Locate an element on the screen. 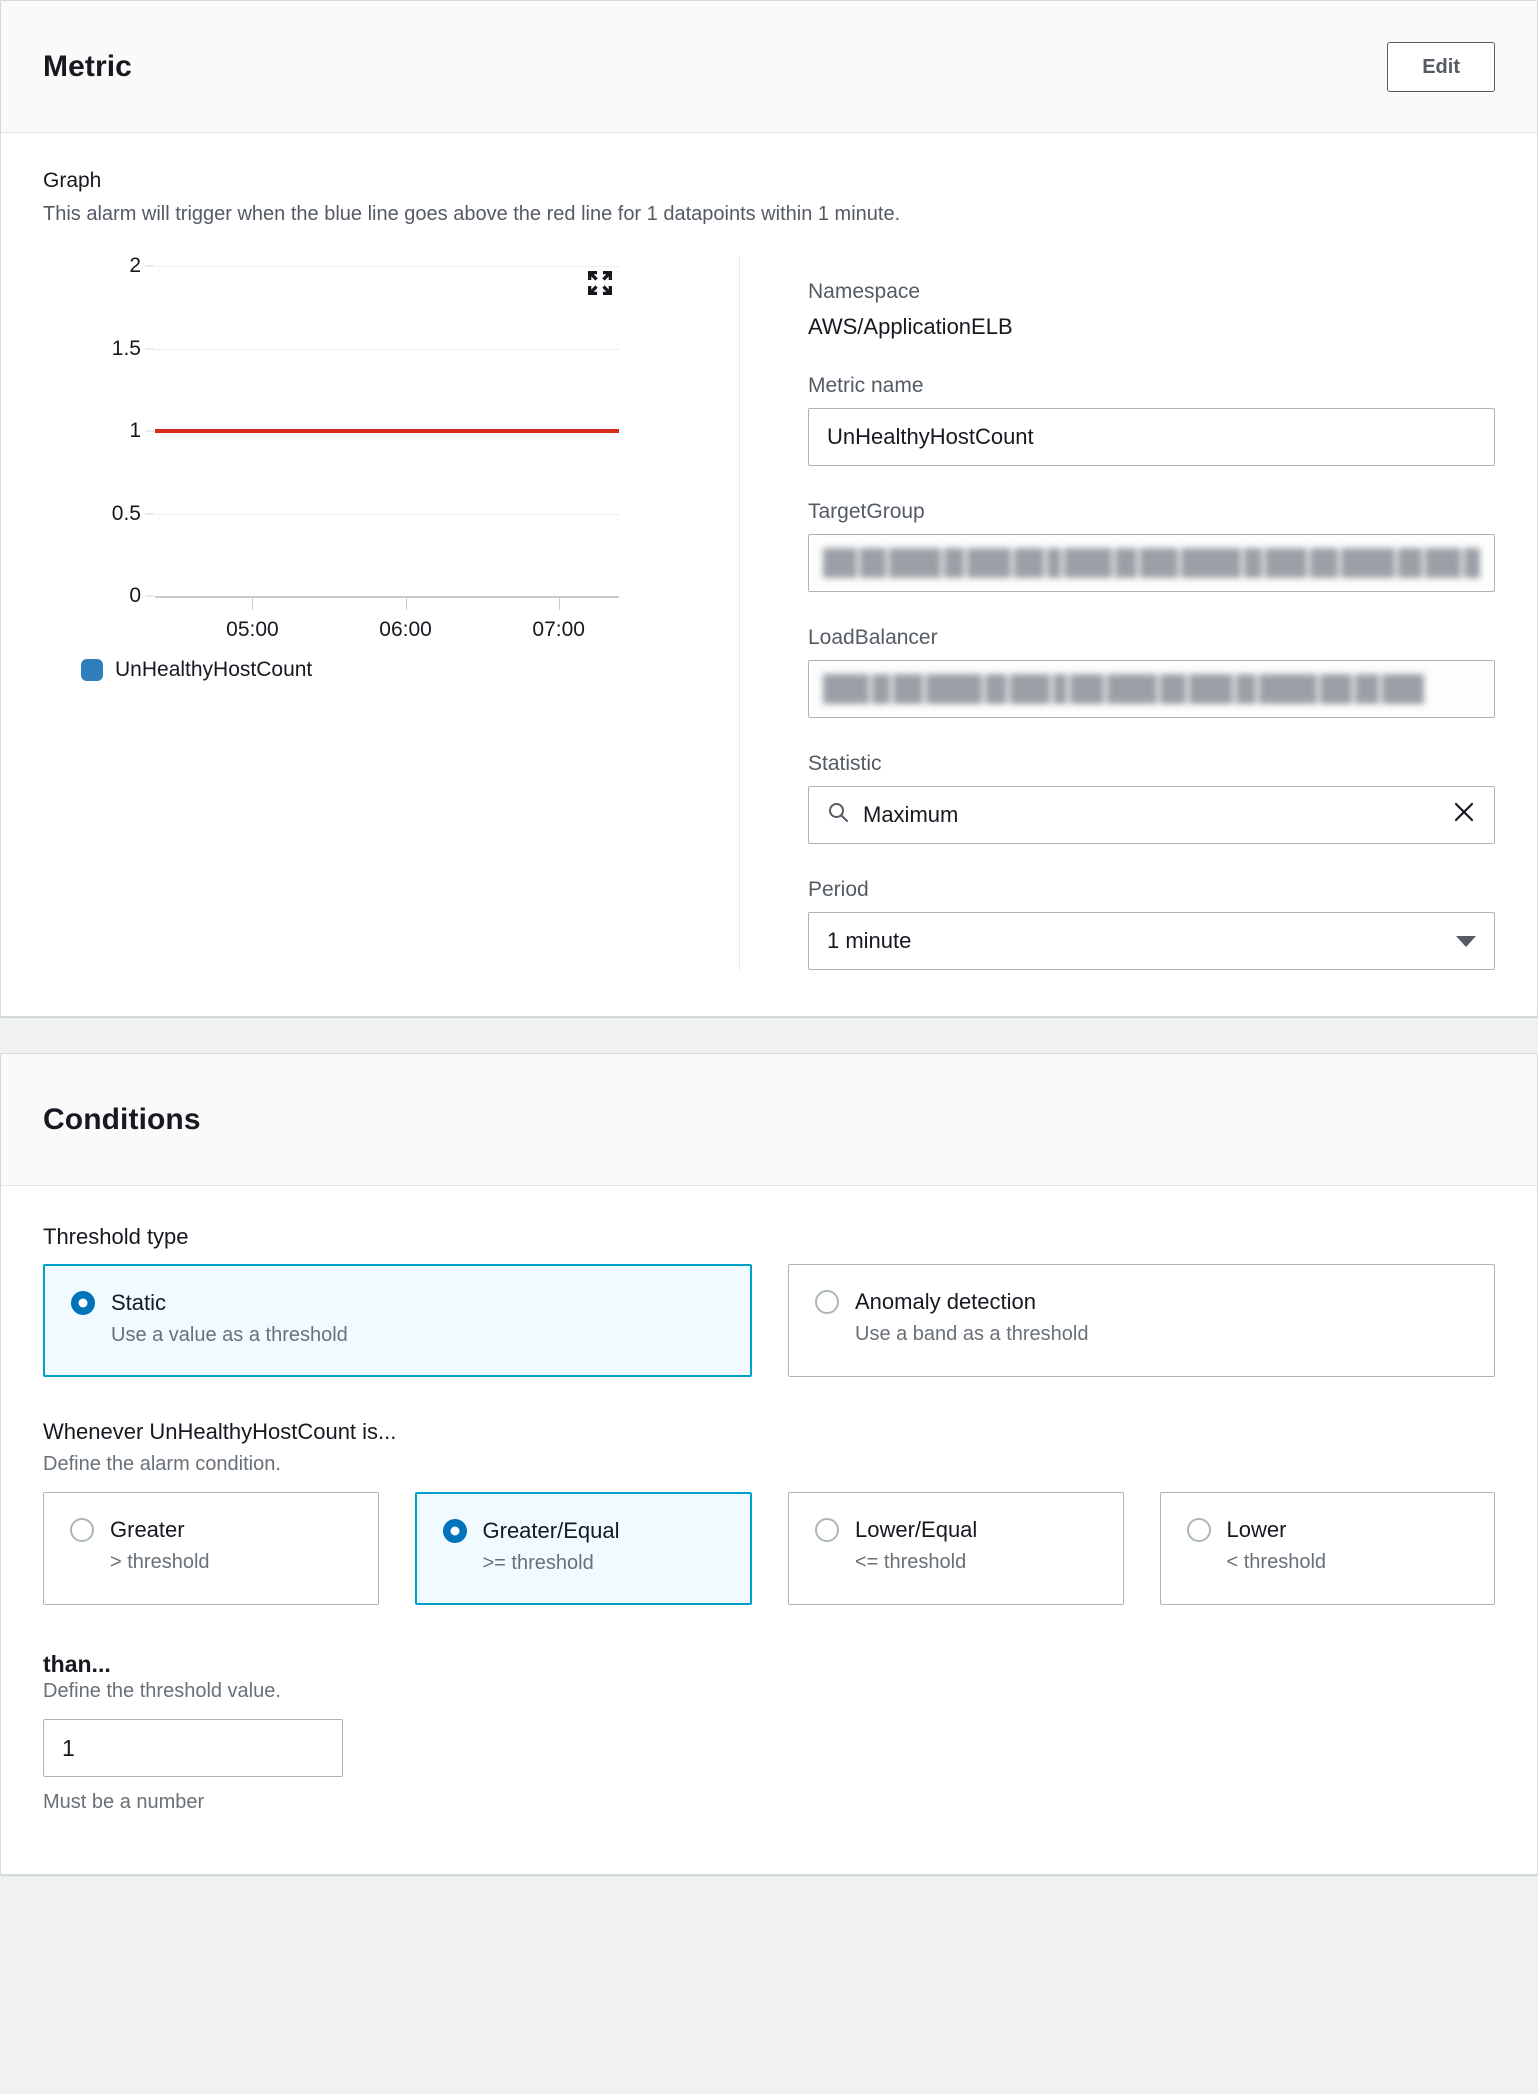 Image resolution: width=1538 pixels, height=2094 pixels. option-header: Lower/Equal is located at coordinates (956, 1530).